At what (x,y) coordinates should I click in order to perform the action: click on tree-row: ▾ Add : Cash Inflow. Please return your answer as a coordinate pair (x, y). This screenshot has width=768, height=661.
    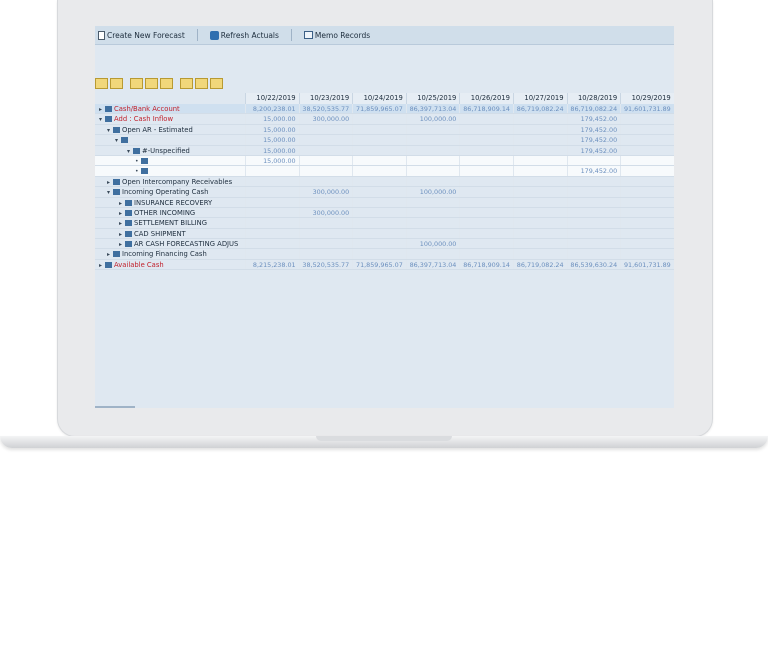
    Looking at the image, I should click on (170, 119).